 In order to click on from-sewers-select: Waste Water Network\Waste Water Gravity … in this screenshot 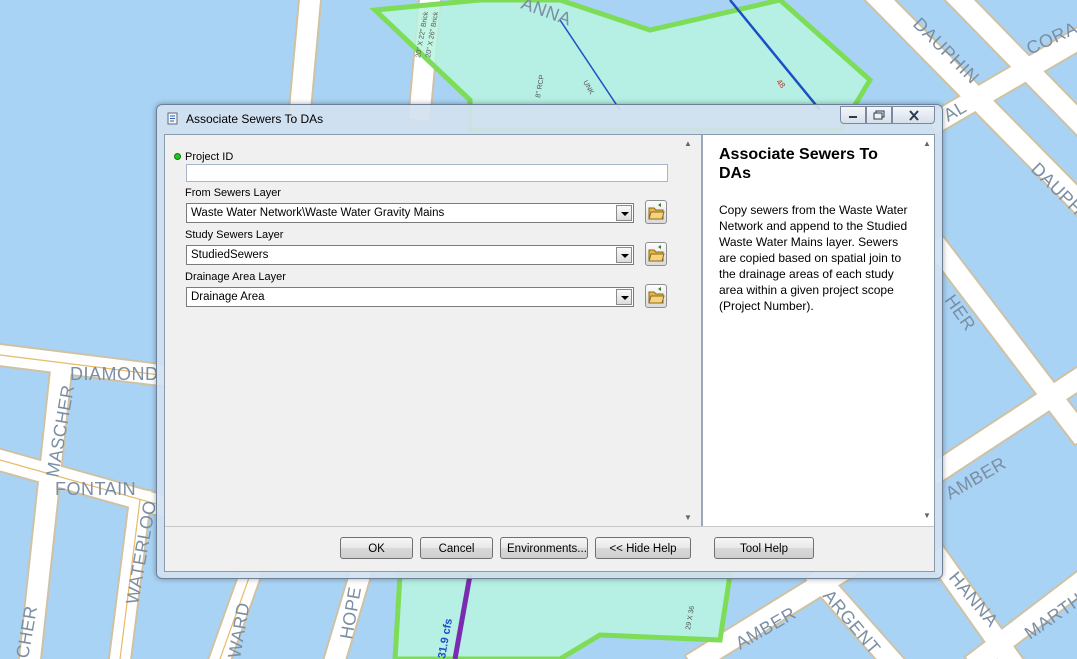, I will do `click(410, 213)`.